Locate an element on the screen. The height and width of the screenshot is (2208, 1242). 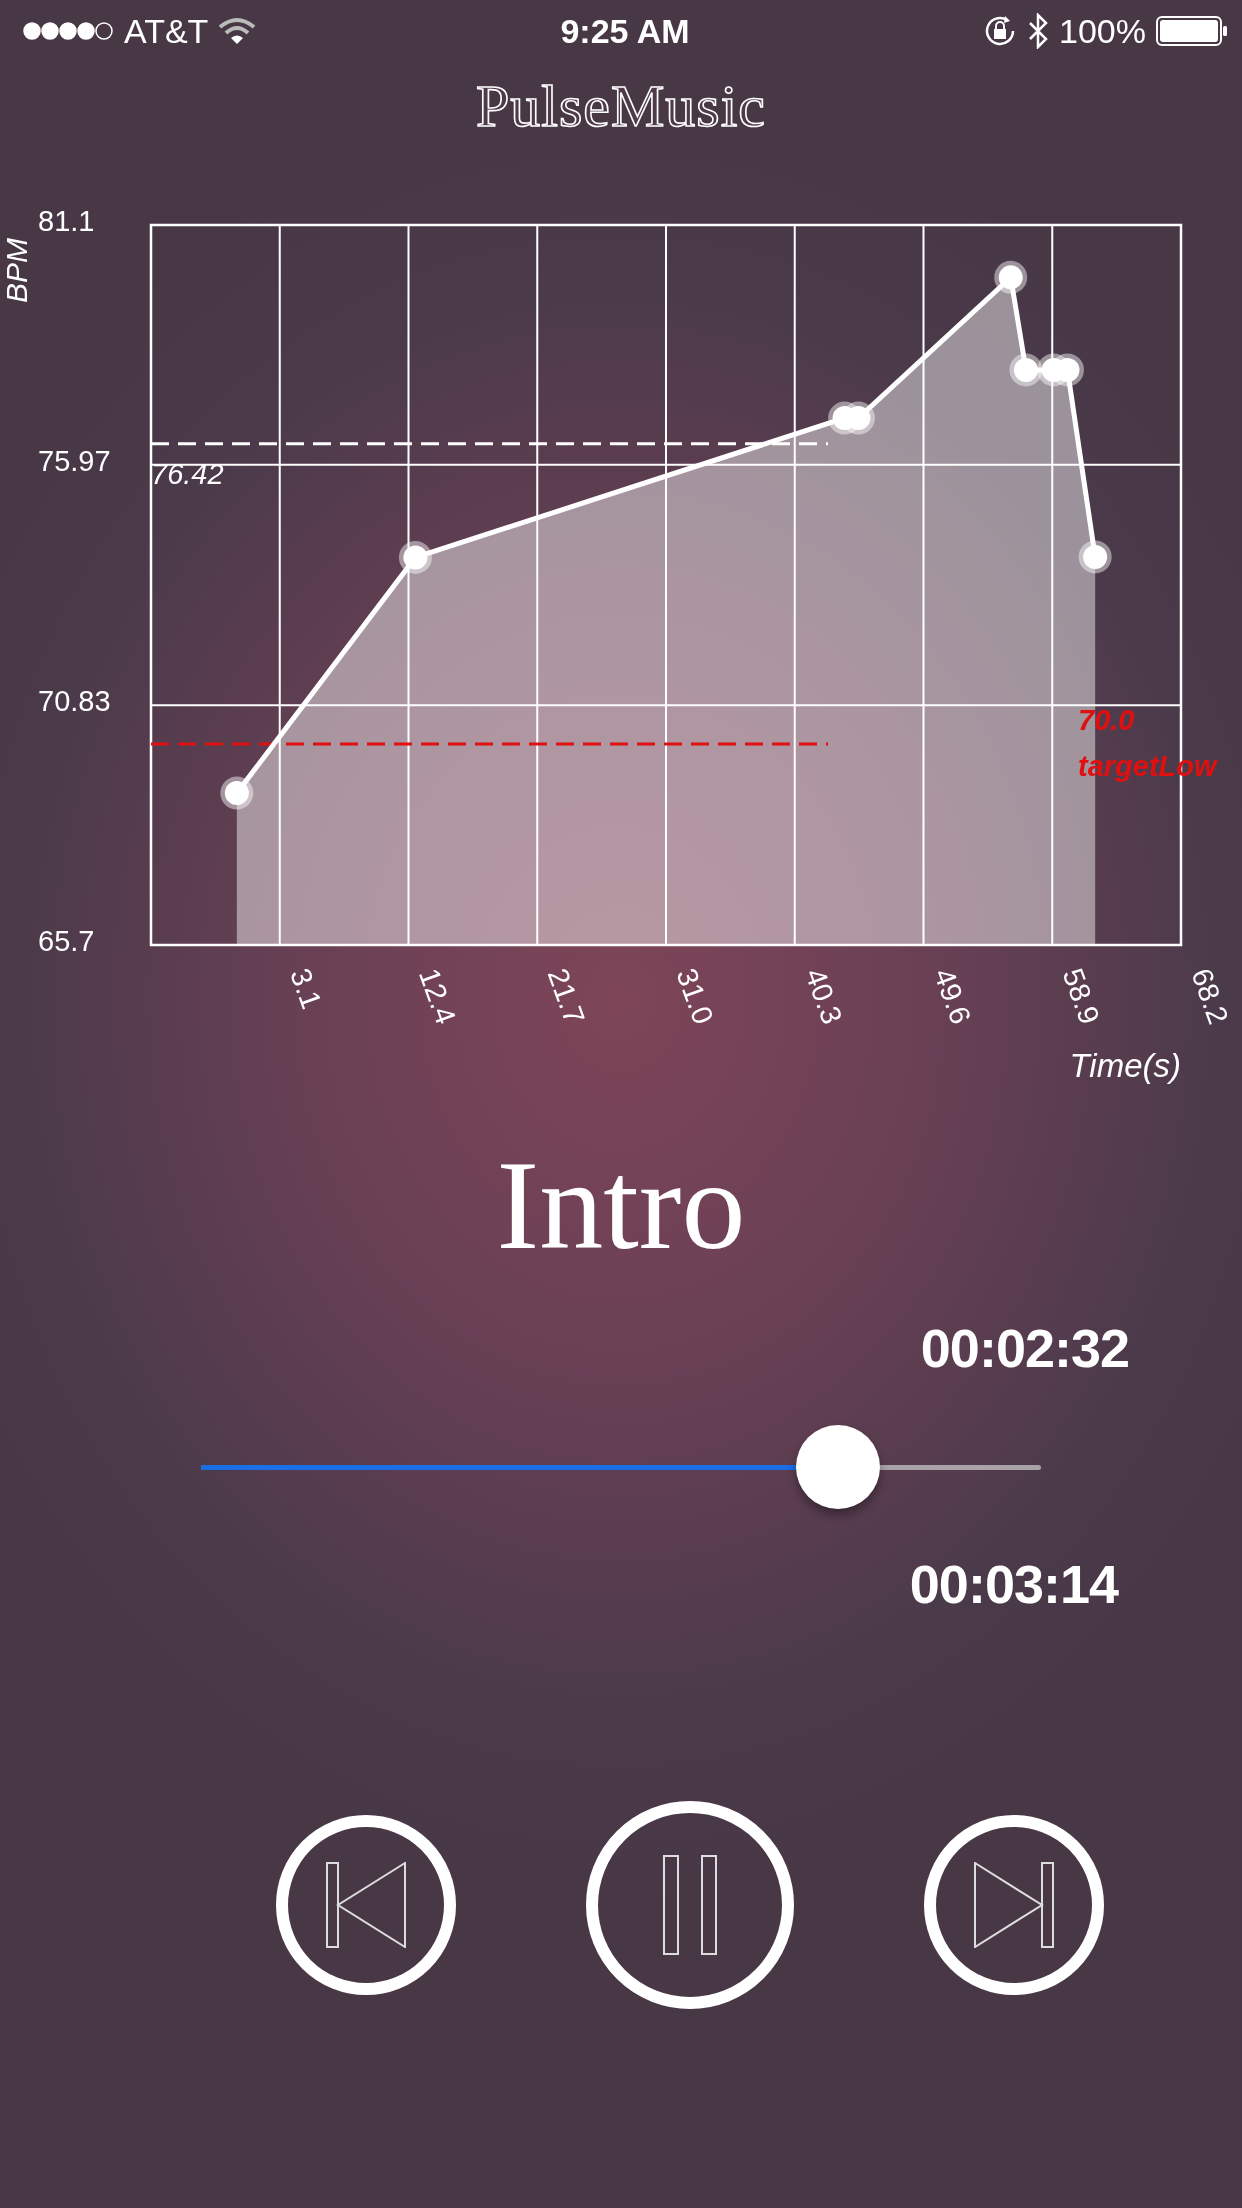
track-title: Intro is located at coordinates (621, 1205).